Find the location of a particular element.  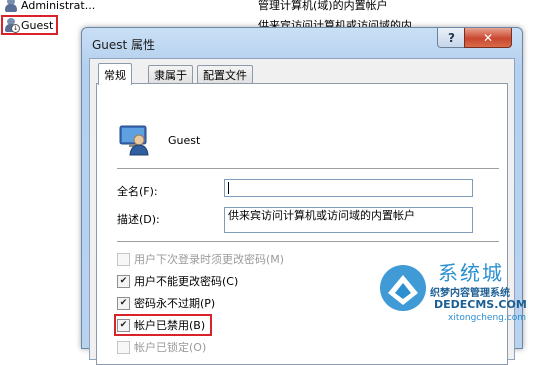

option-must-change-password: 用户下次登录时须更改密码(M) is located at coordinates (200, 259).